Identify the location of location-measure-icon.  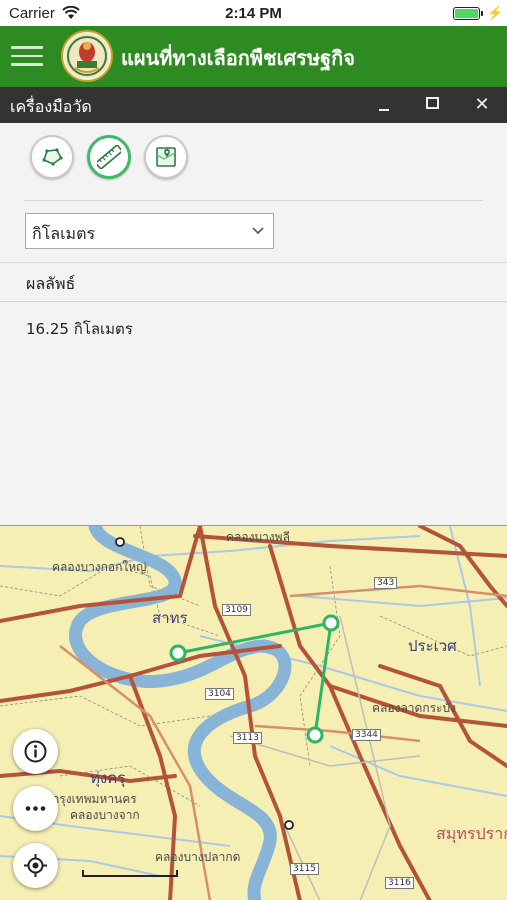
(166, 157).